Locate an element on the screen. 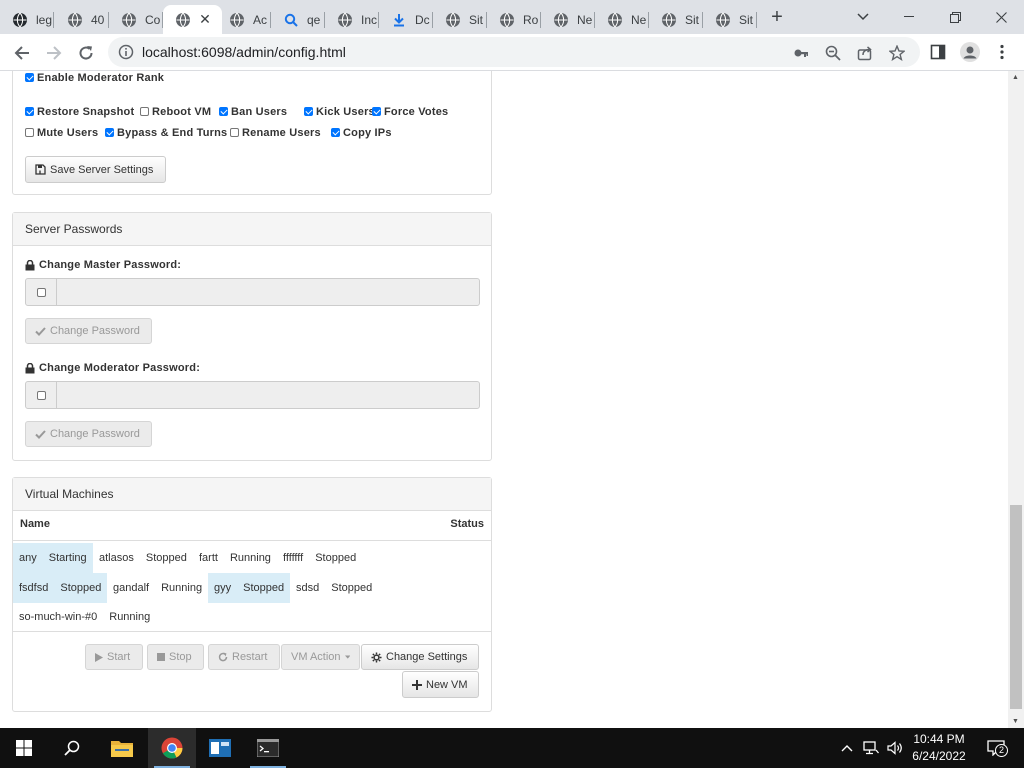 The width and height of the screenshot is (1024, 768). new-vm-button: New VM is located at coordinates (440, 684).